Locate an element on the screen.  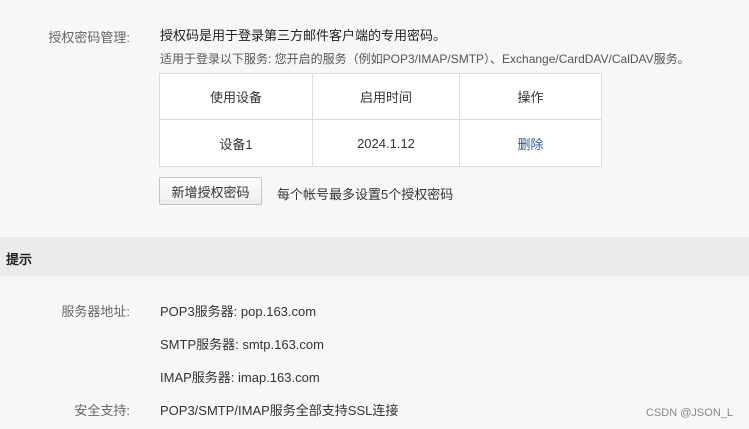
max-password-note: 每个帐号最多设置5个授权密码 is located at coordinates (365, 194).